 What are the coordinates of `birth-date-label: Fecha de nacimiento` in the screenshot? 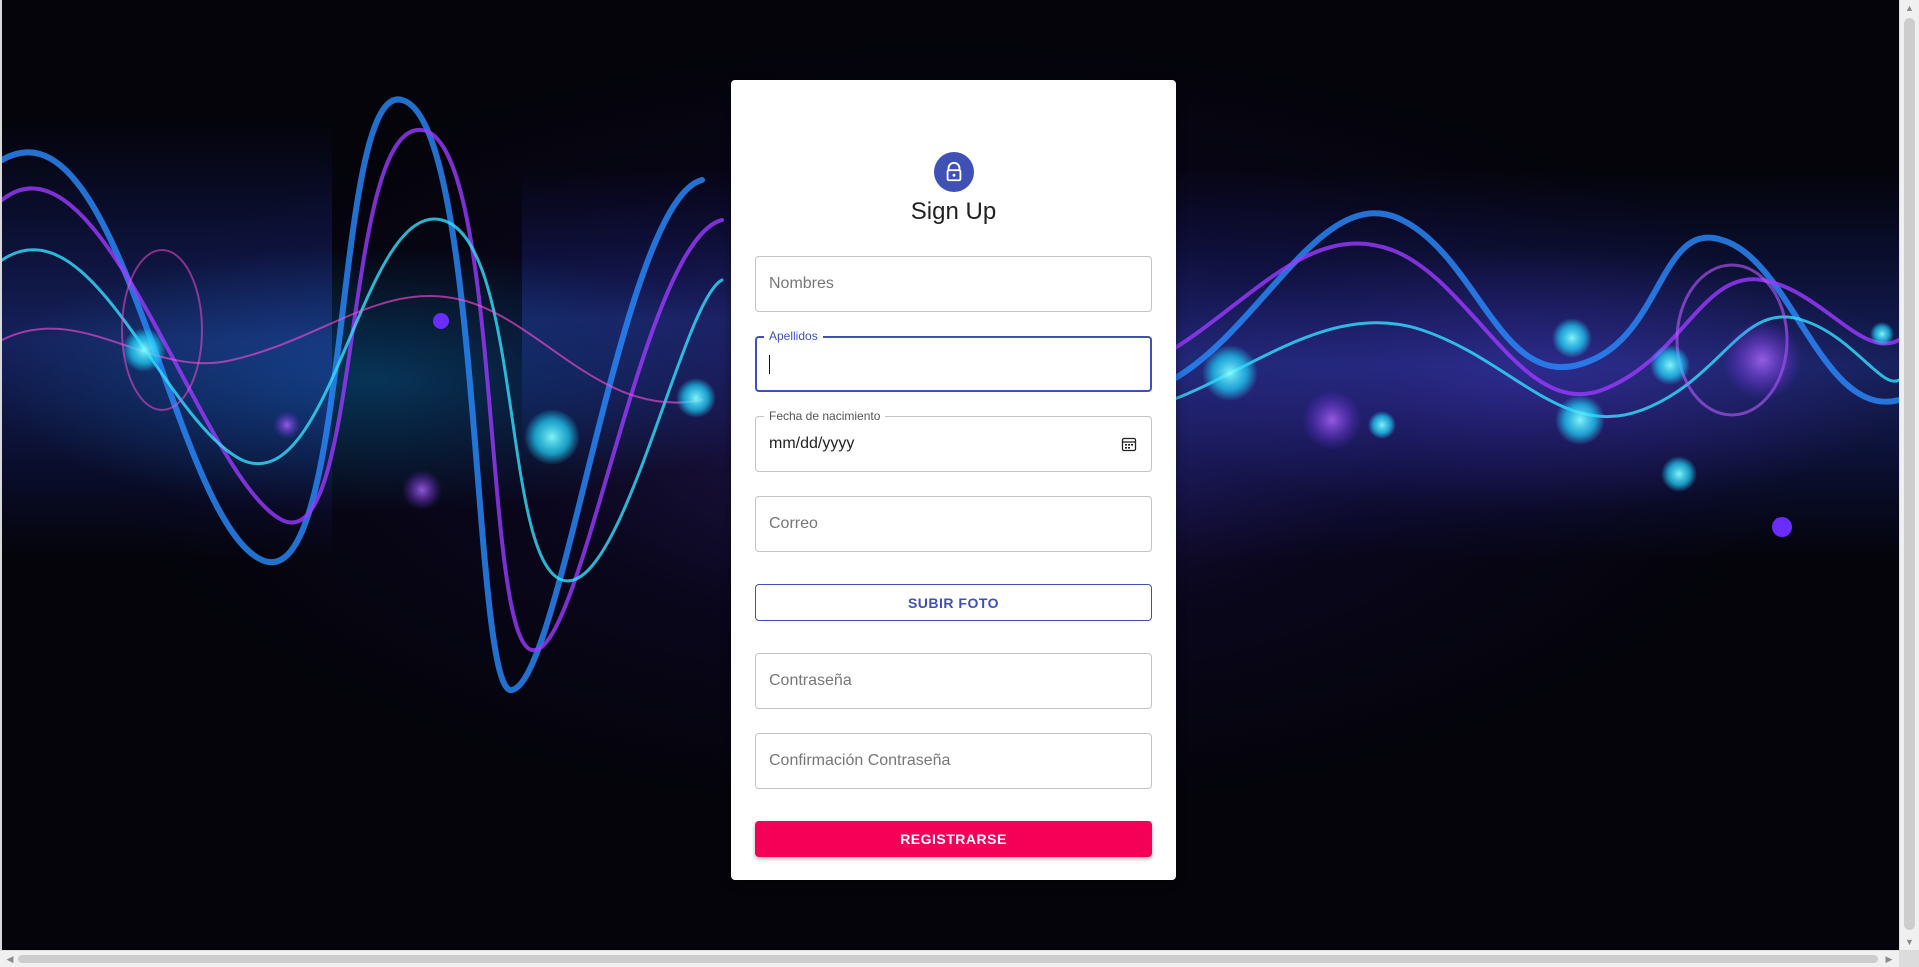 It's located at (825, 416).